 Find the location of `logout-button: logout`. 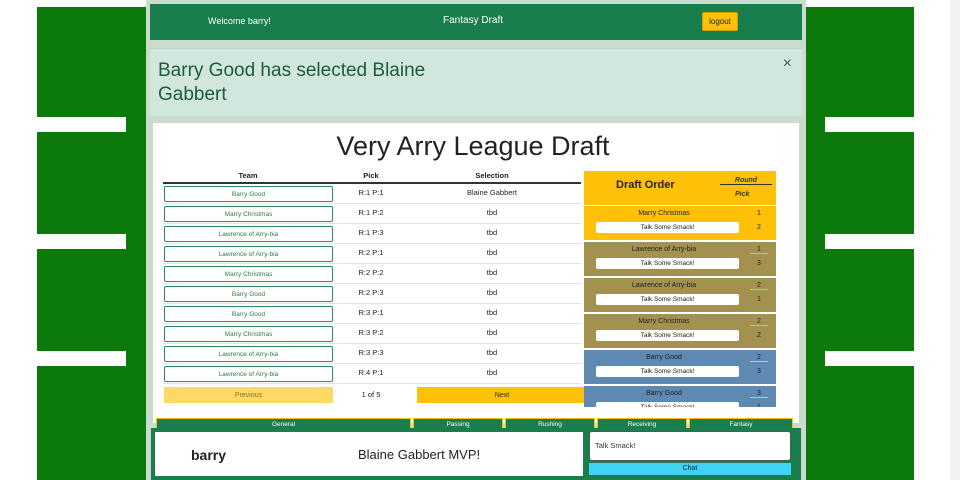

logout-button: logout is located at coordinates (720, 21).